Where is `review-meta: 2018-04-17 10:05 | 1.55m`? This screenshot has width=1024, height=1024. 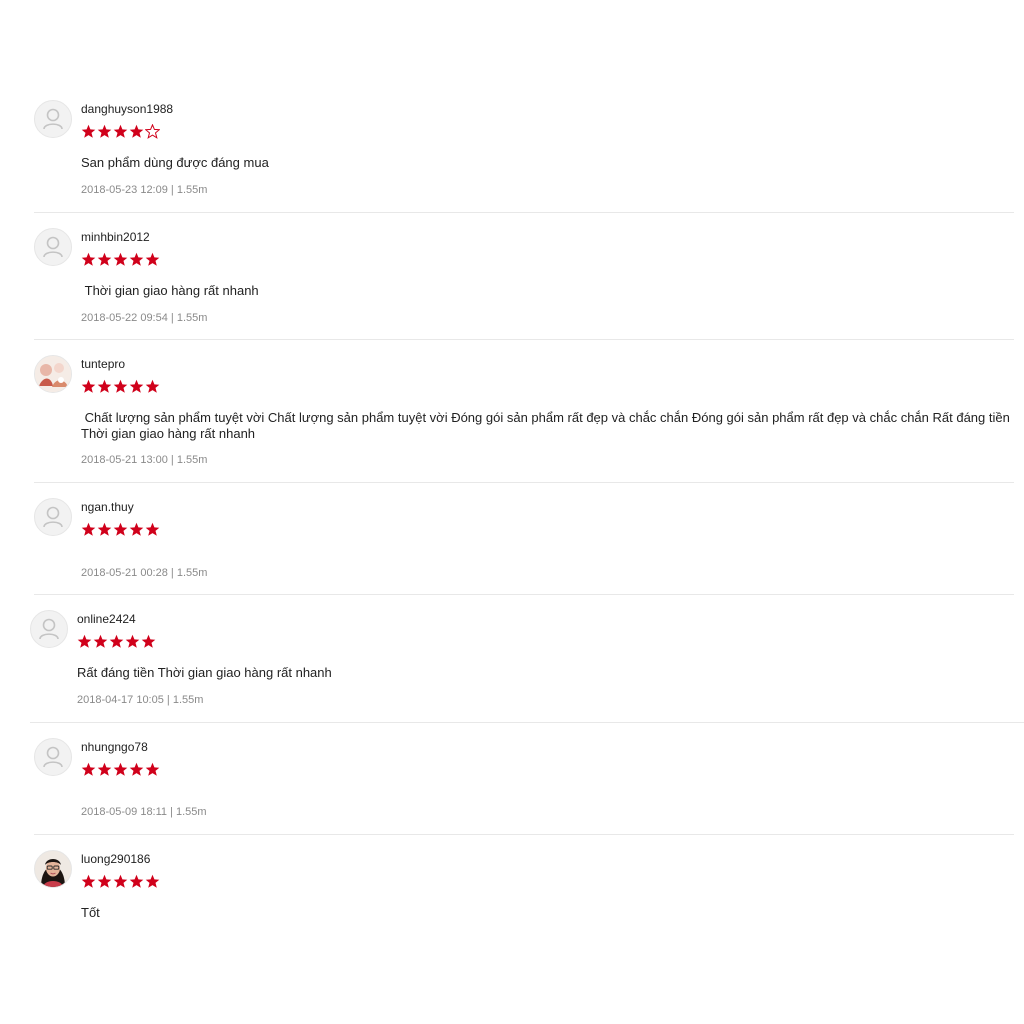
review-meta: 2018-04-17 10:05 | 1.55m is located at coordinates (140, 700).